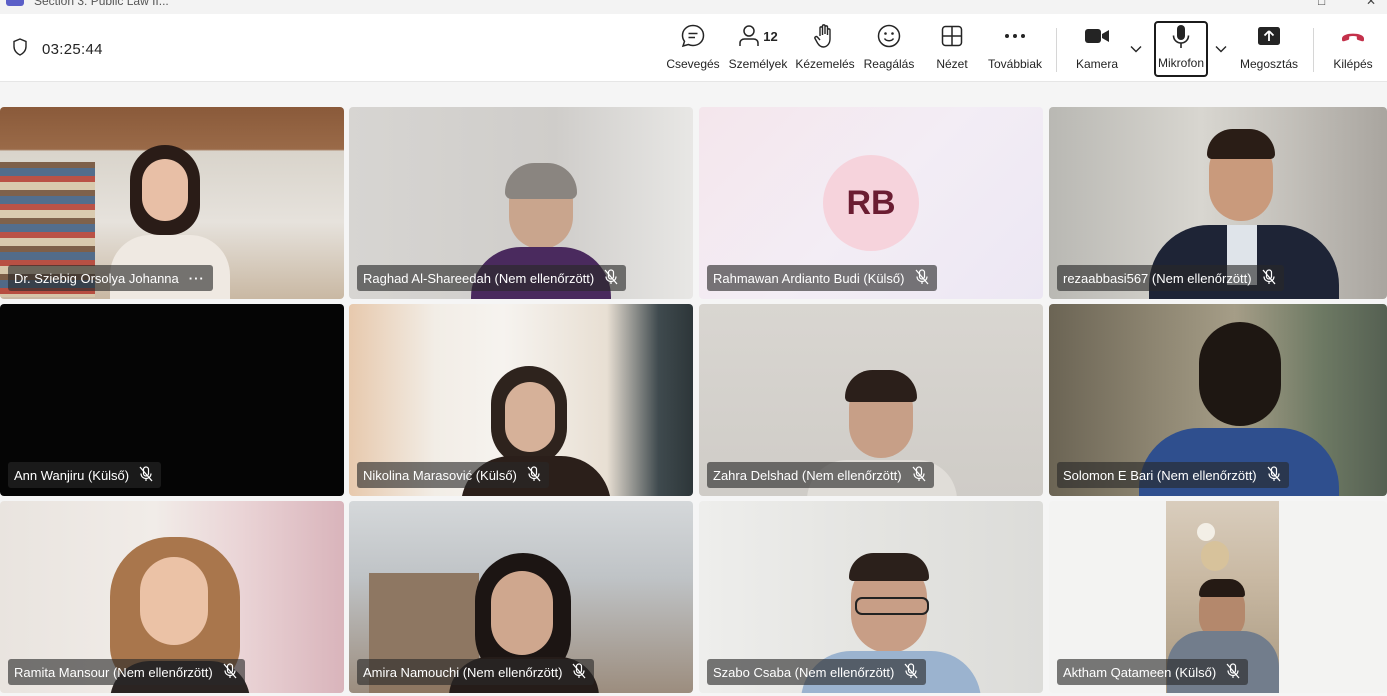  What do you see at coordinates (1157, 278) in the screenshot?
I see `participant-name: rezaabbasi567 (Nem ellenőrzött)` at bounding box center [1157, 278].